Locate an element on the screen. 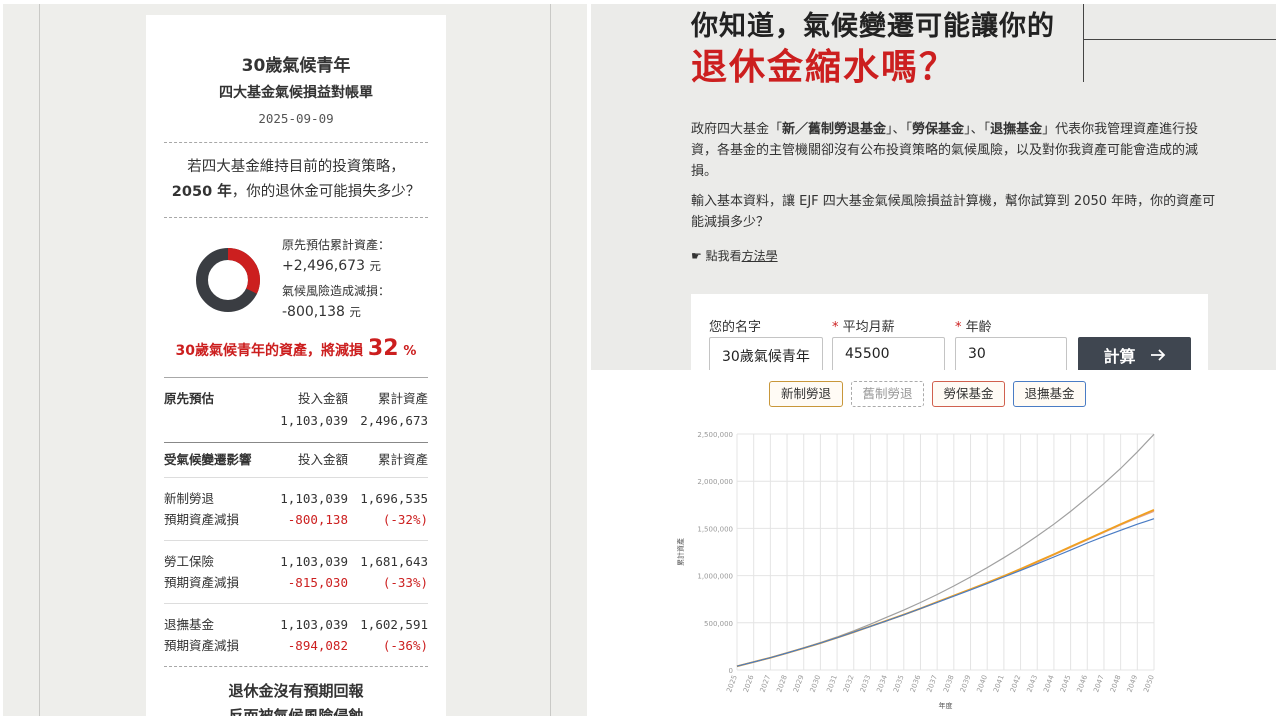  decorative-line is located at coordinates (1083, 43).